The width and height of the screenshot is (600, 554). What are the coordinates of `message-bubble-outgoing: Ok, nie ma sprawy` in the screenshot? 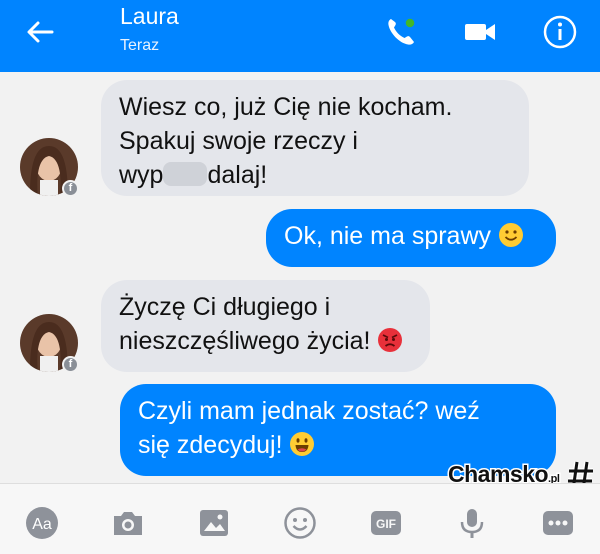 It's located at (411, 238).